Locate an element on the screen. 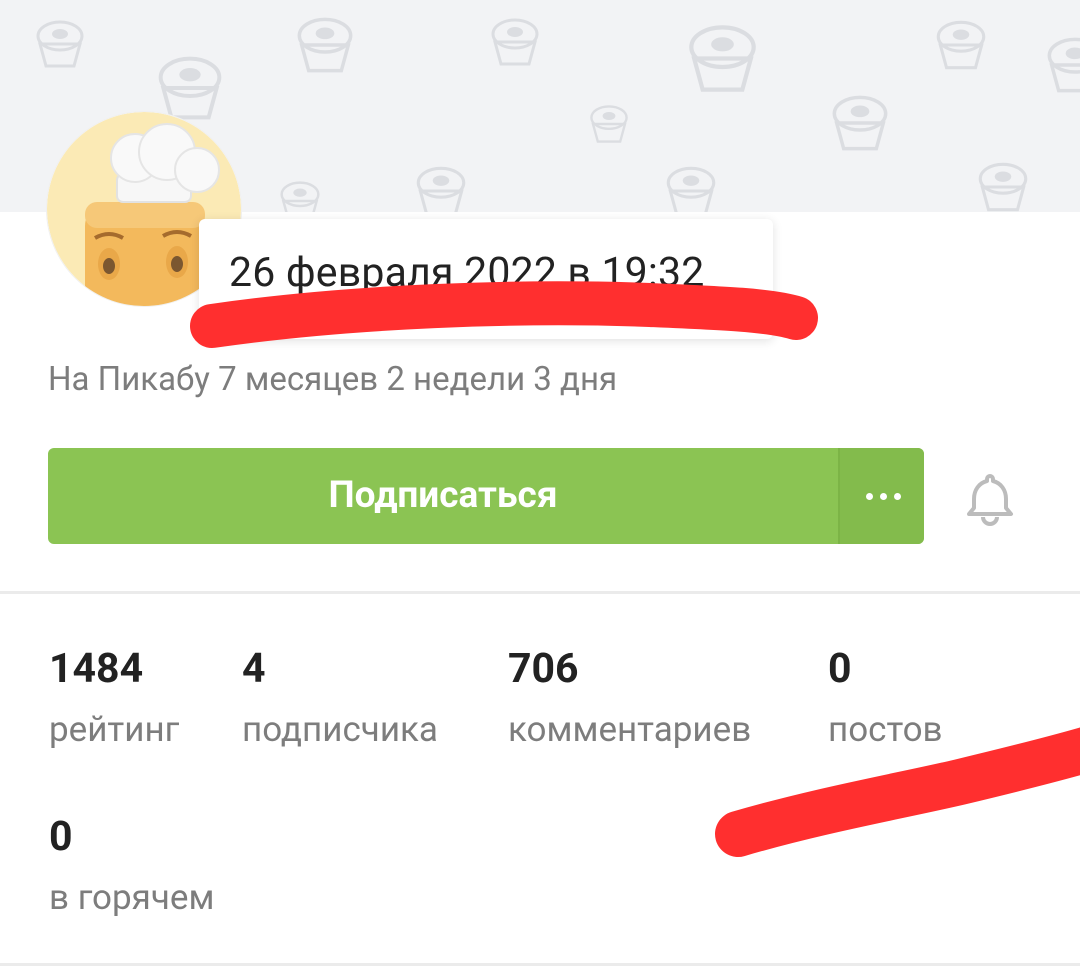 The width and height of the screenshot is (1080, 971). stat-posts-value: 0 is located at coordinates (840, 669).